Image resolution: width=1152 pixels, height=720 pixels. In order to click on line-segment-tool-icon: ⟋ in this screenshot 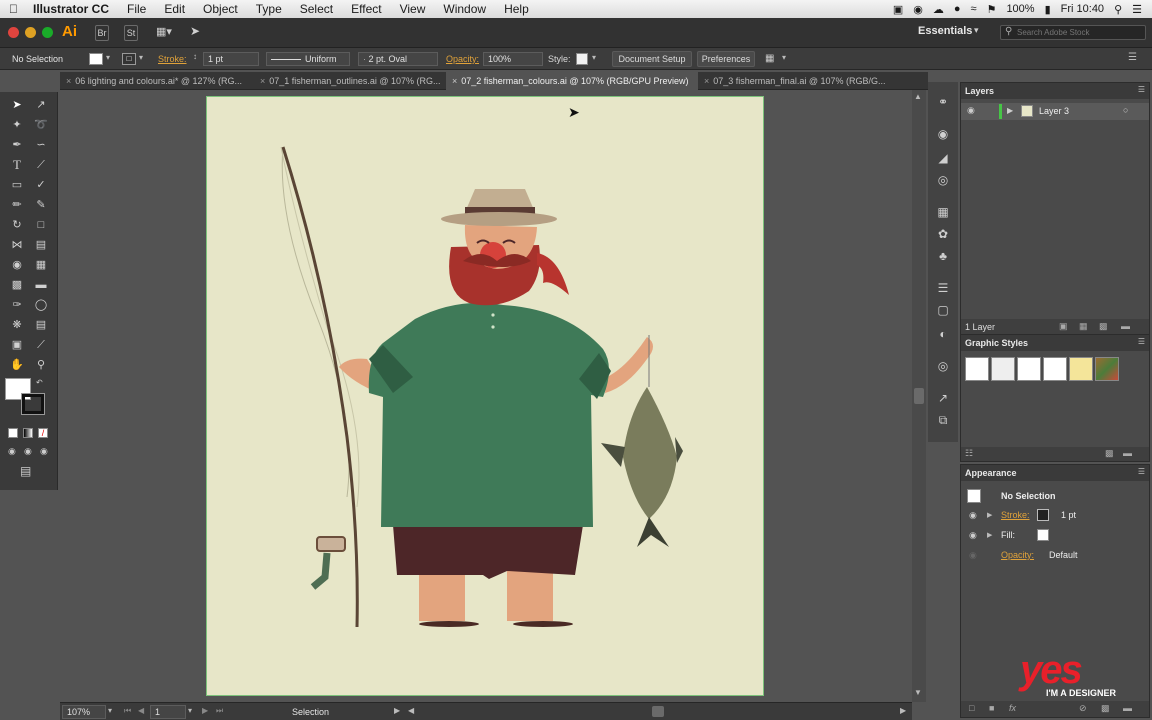, I will do `click(41, 165)`.